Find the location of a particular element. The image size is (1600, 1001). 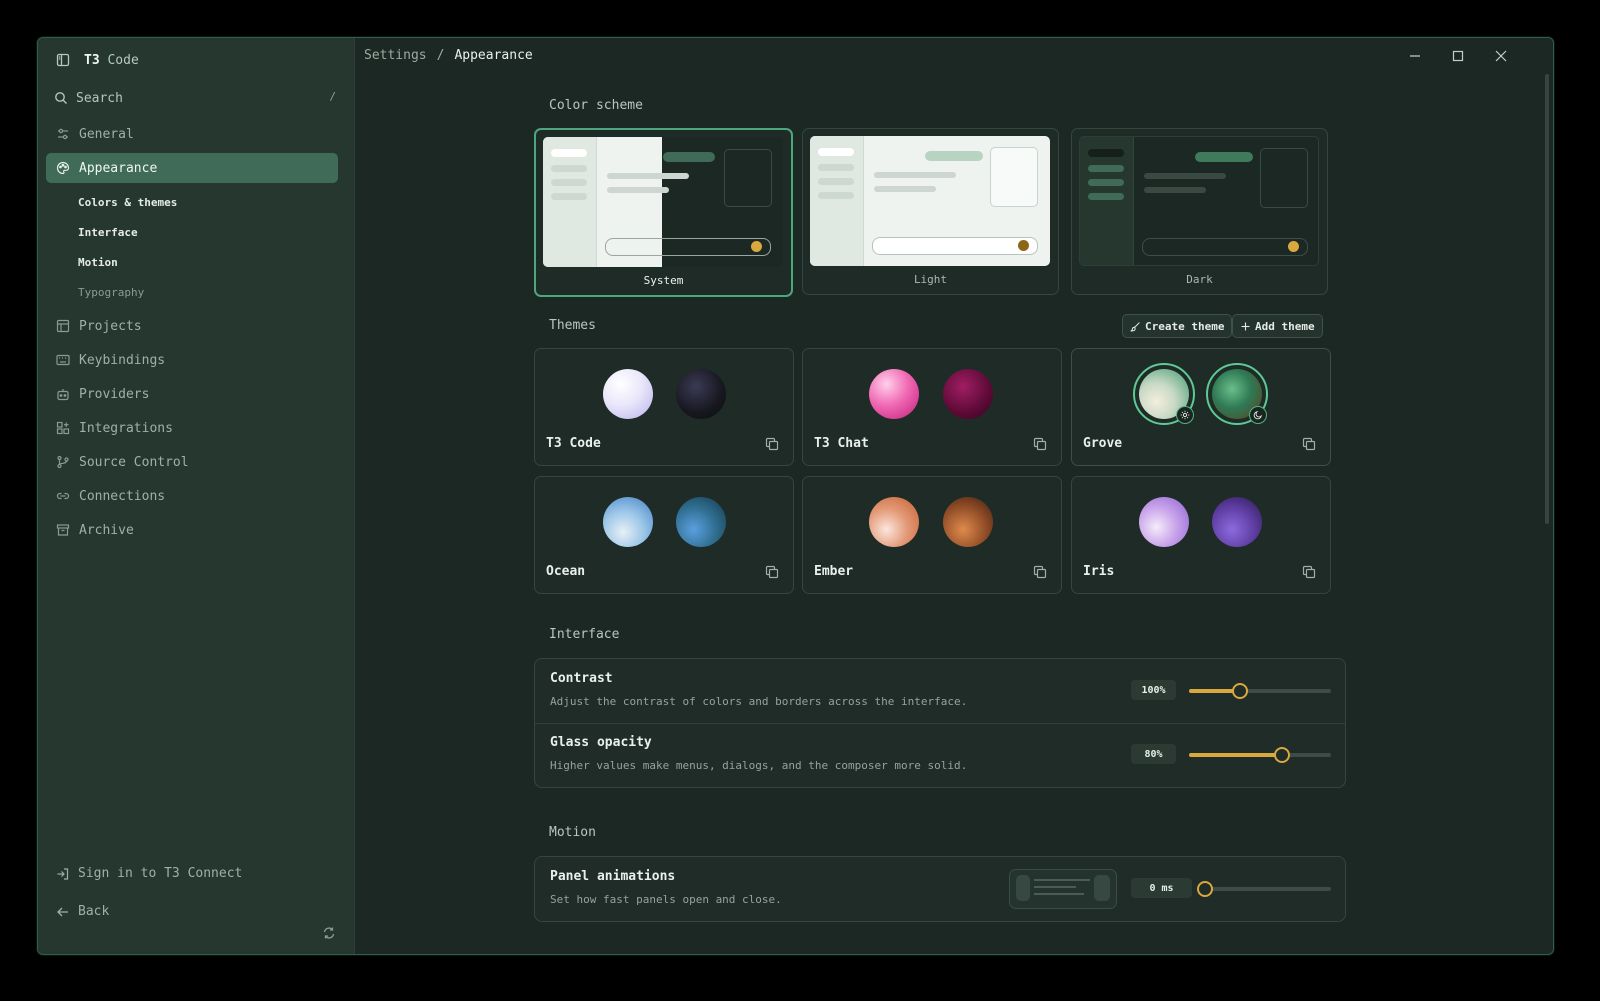

sidebar-subitem-typography: Typography is located at coordinates (192, 292).